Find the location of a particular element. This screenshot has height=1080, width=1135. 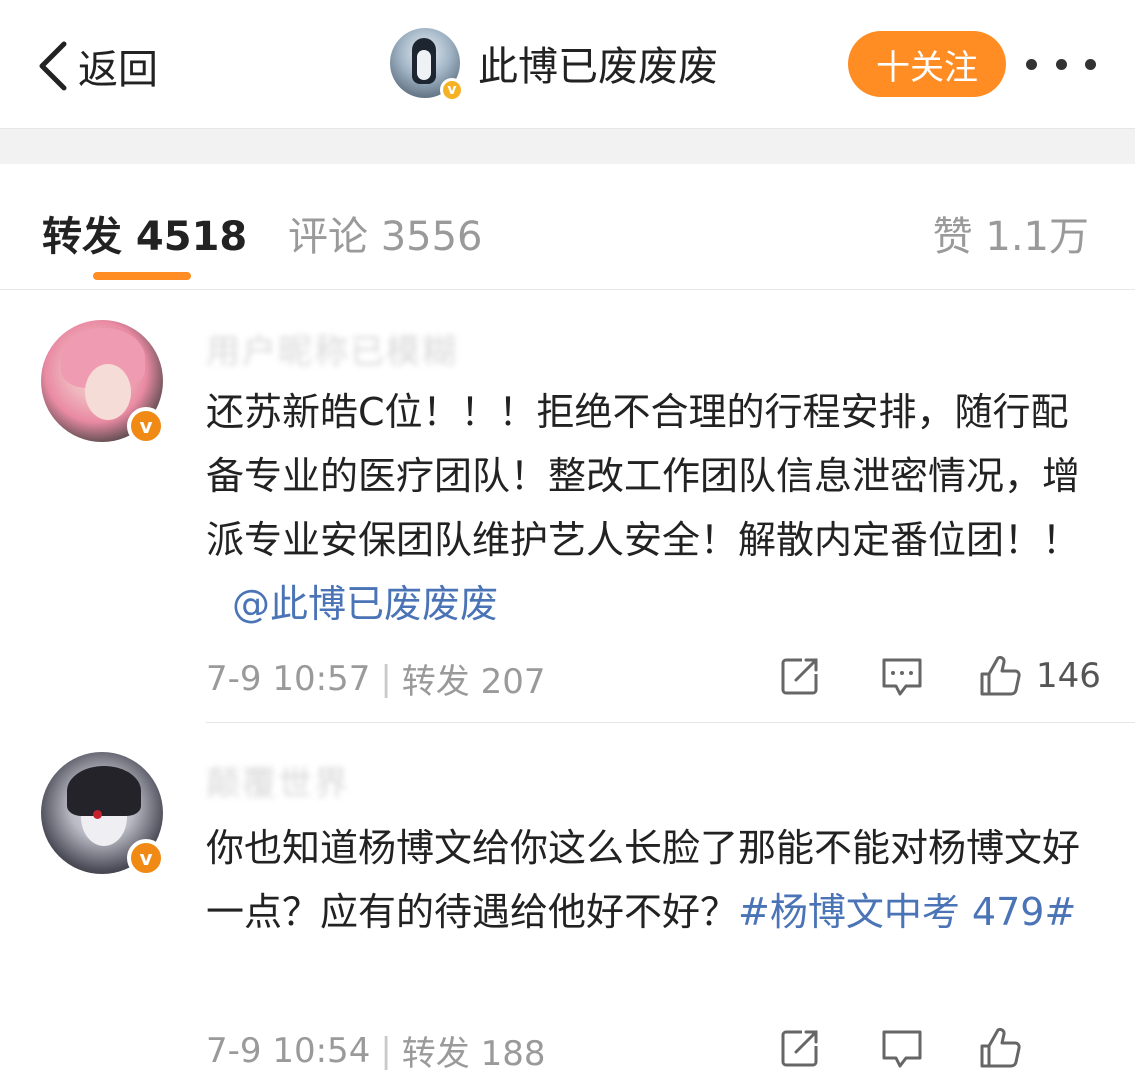

like-button: 146 is located at coordinates (1039, 676).